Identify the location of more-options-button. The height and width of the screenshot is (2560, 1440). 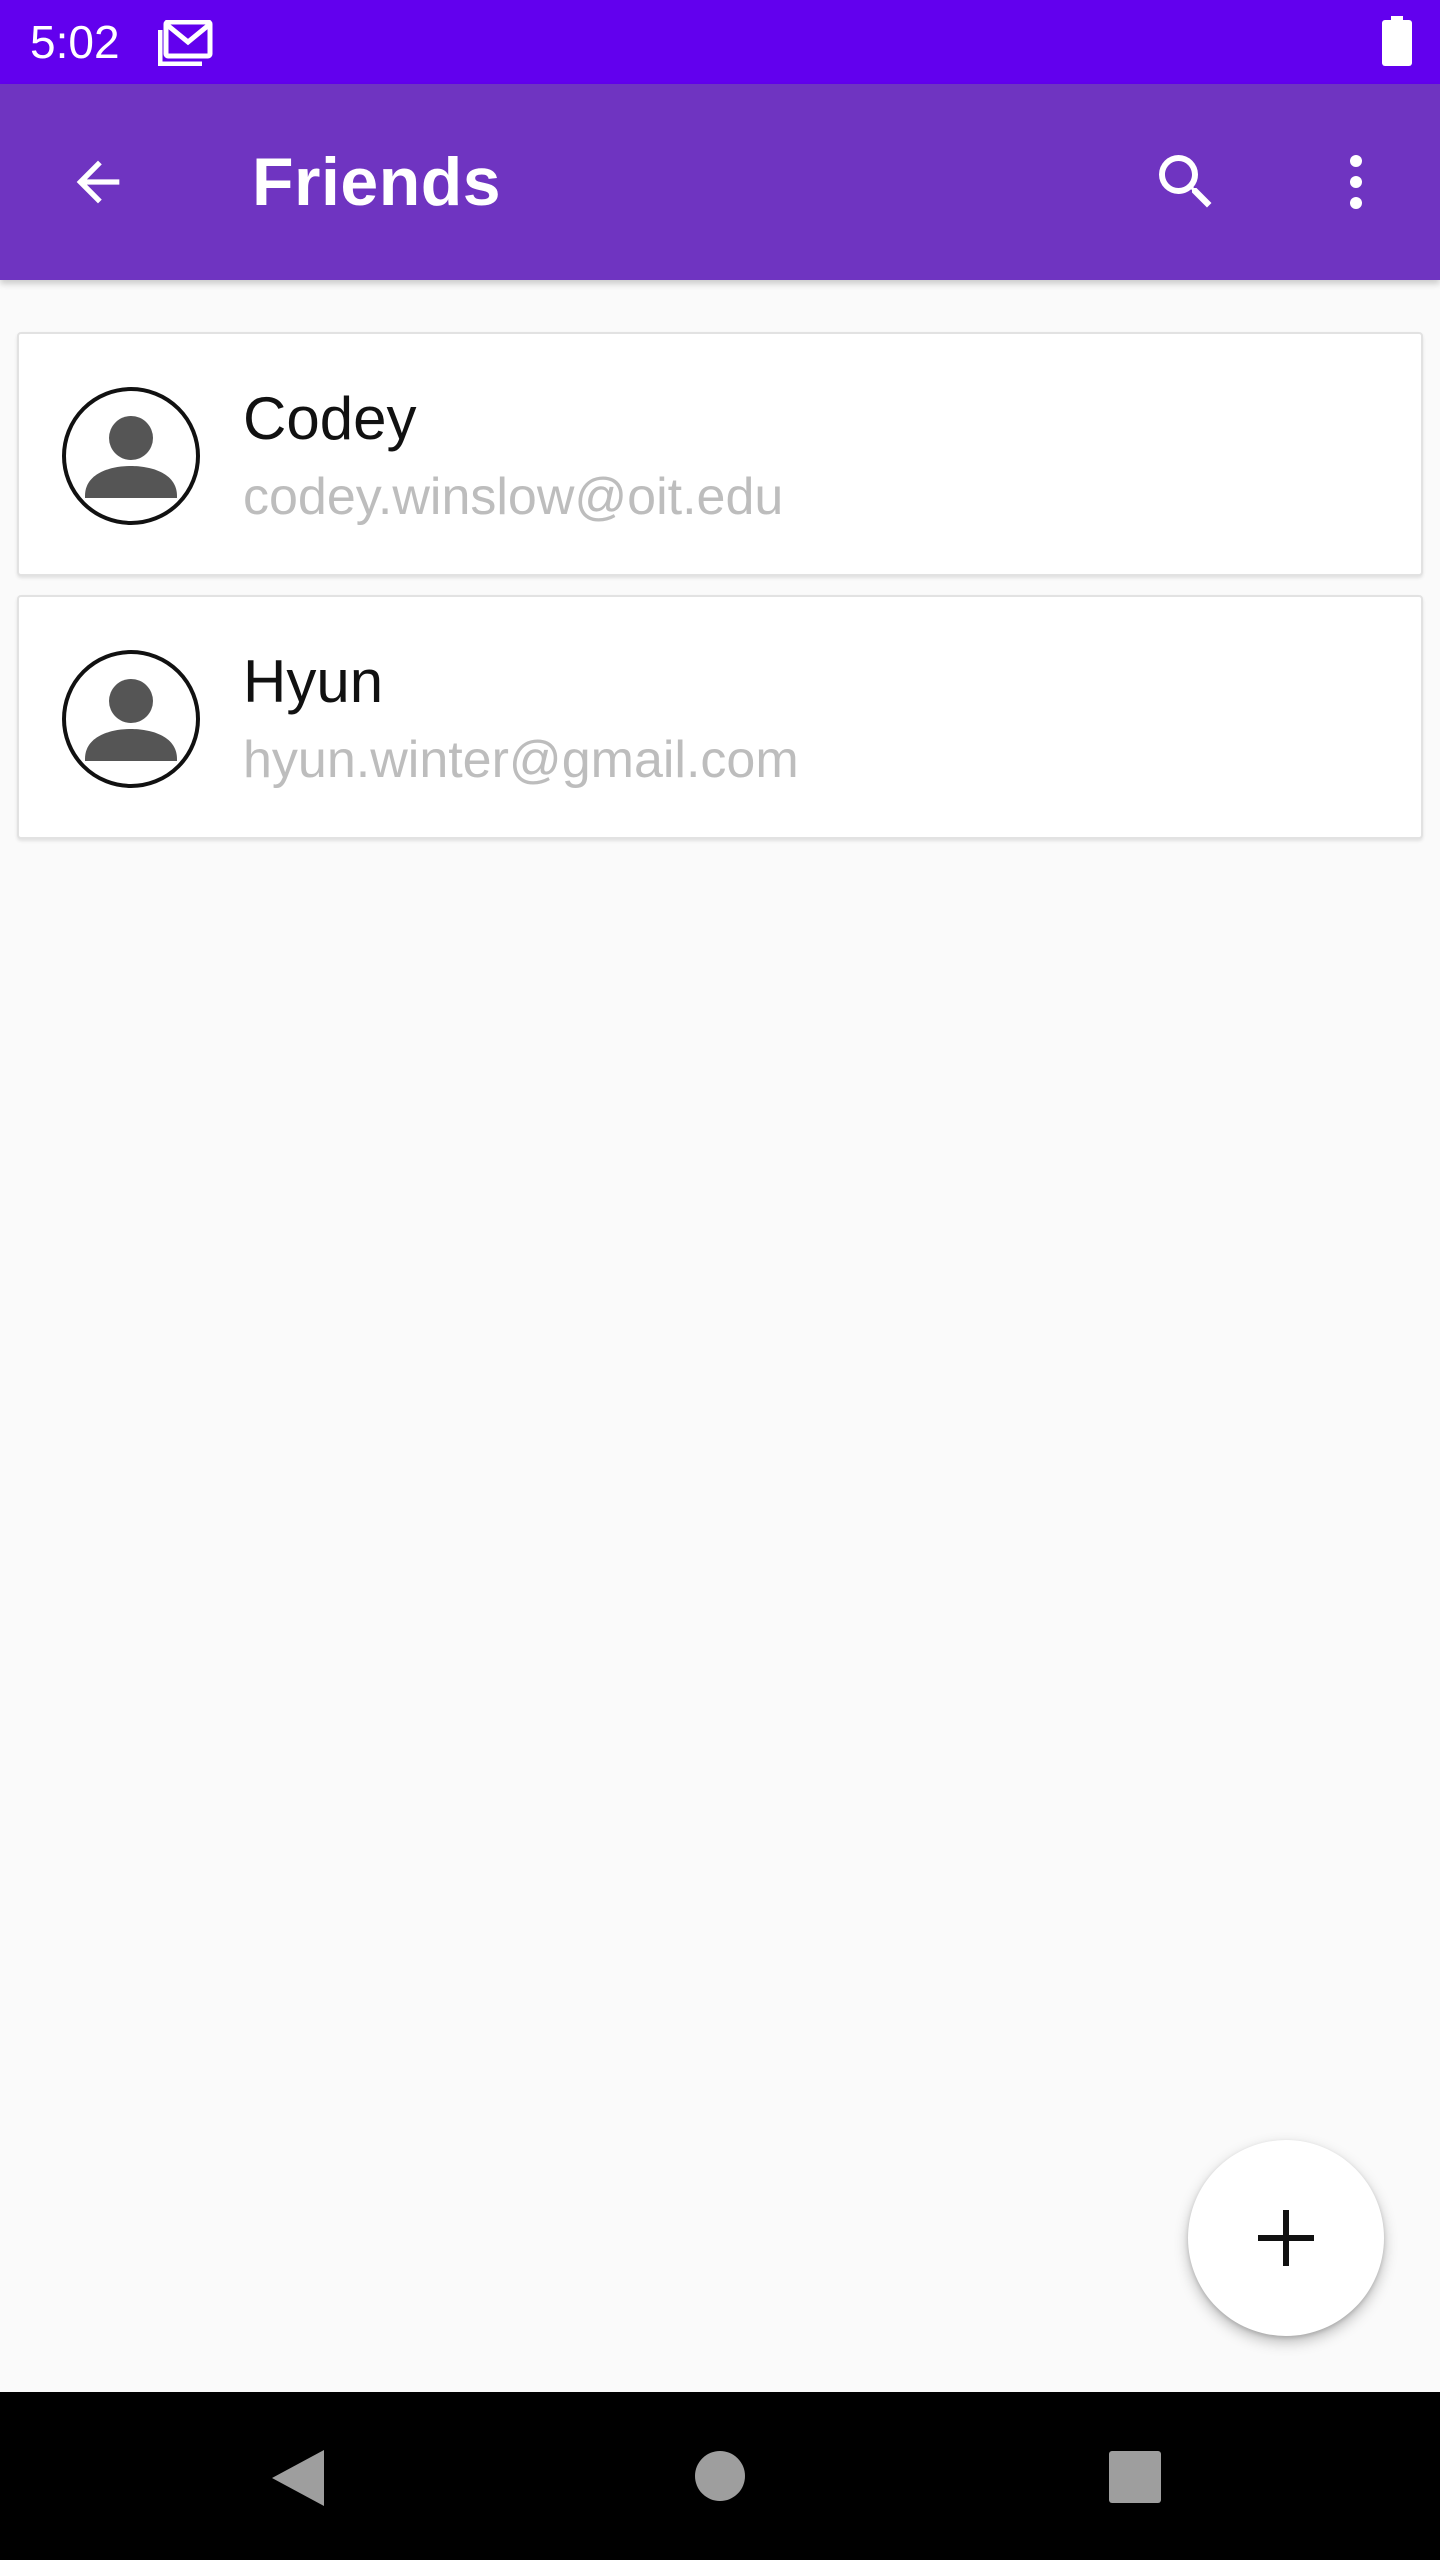
(1356, 182).